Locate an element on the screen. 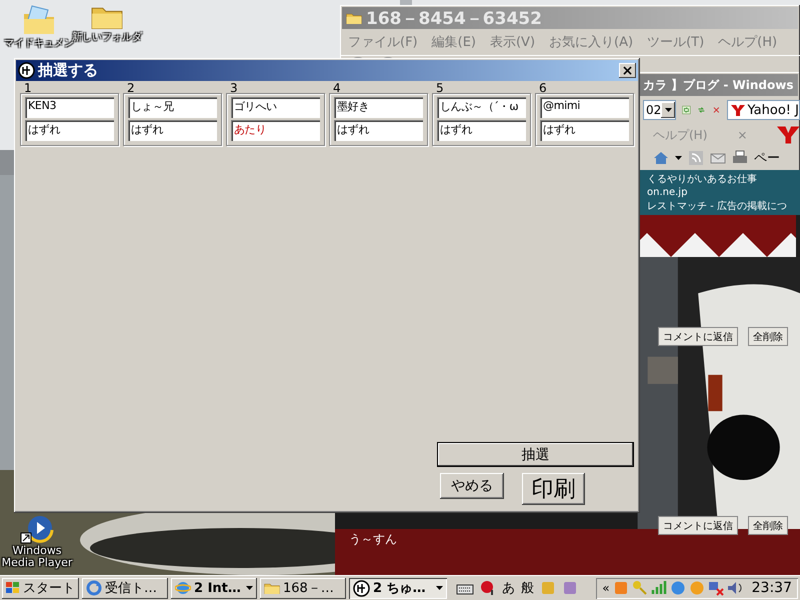 The height and width of the screenshot is (600, 800). sync-icon is located at coordinates (94, 588).